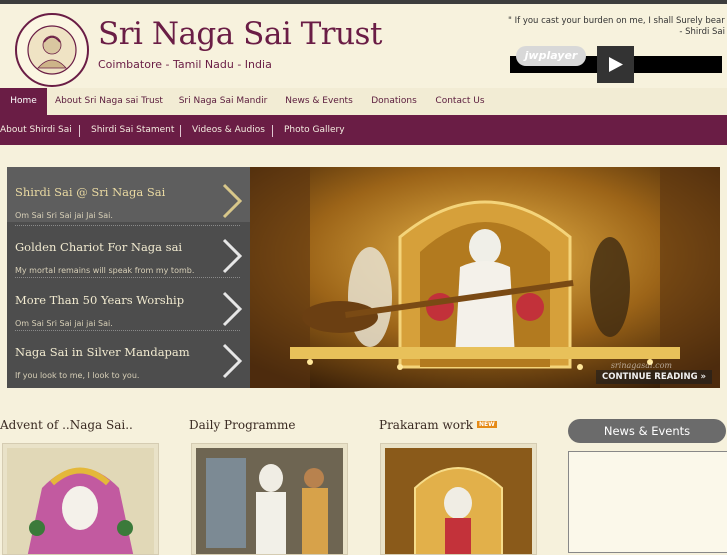 Image resolution: width=727 pixels, height=555 pixels. Describe the element at coordinates (242, 425) in the screenshot. I see `card-title-daily-programme: Daily Programme` at that location.